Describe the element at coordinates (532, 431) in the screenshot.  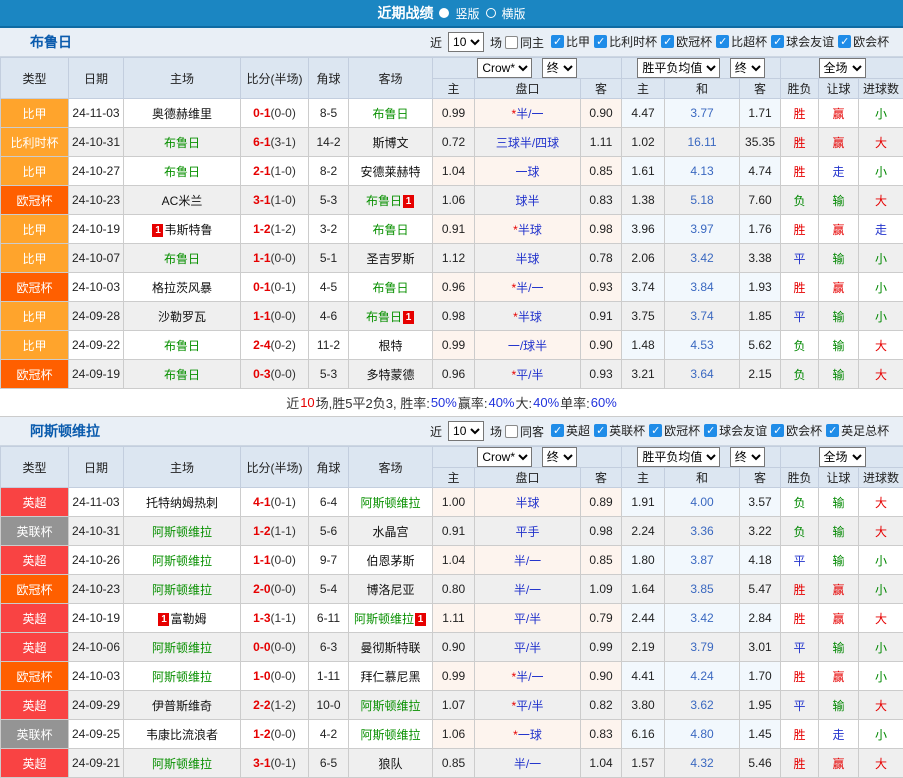
I see `same-venue-label: 同客` at that location.